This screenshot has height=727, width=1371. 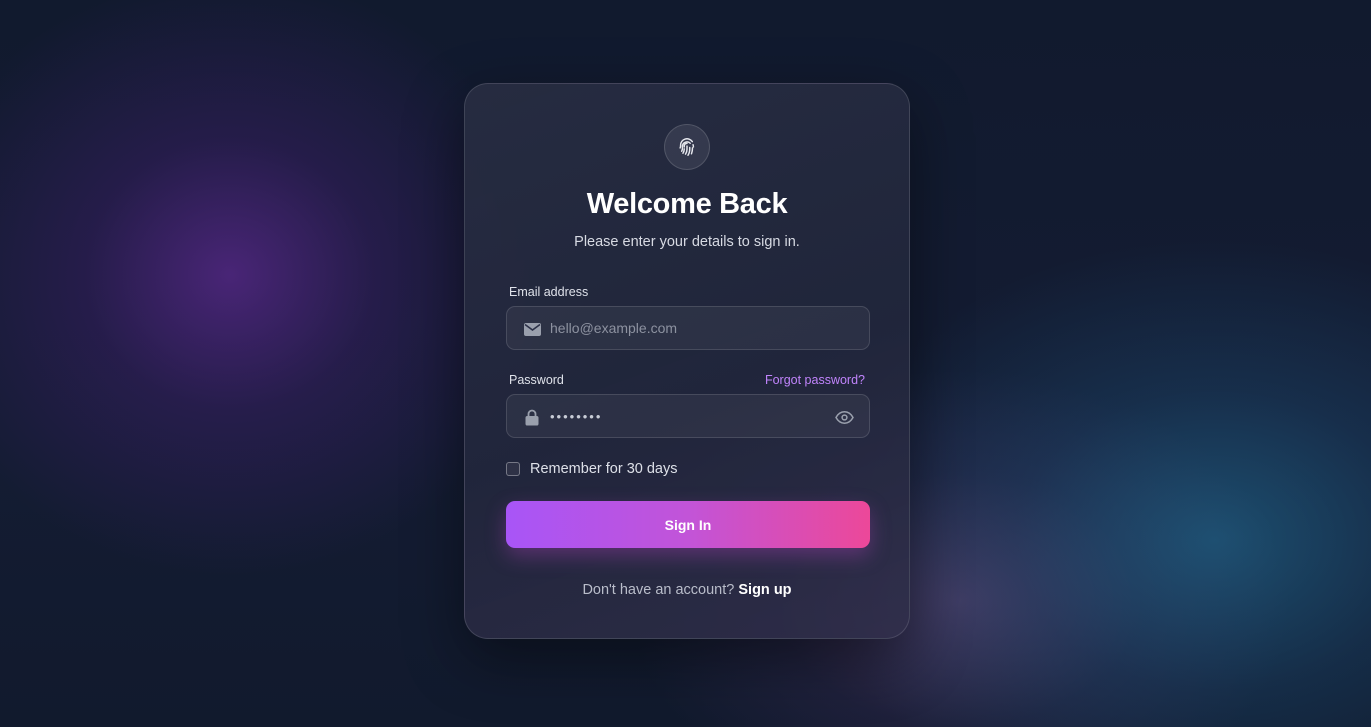 I want to click on remember-checkbox, so click(x=513, y=469).